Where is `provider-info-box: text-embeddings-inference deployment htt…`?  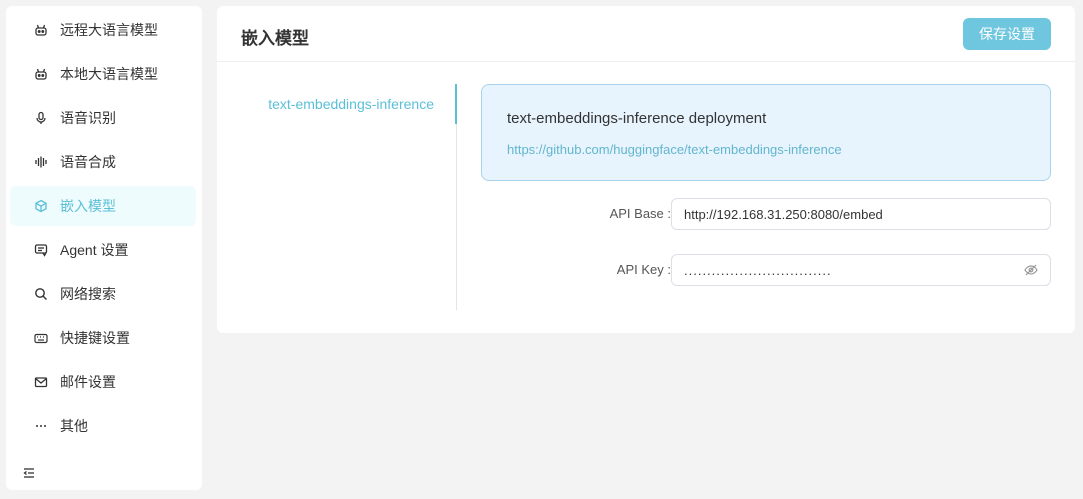 provider-info-box: text-embeddings-inference deployment htt… is located at coordinates (766, 132).